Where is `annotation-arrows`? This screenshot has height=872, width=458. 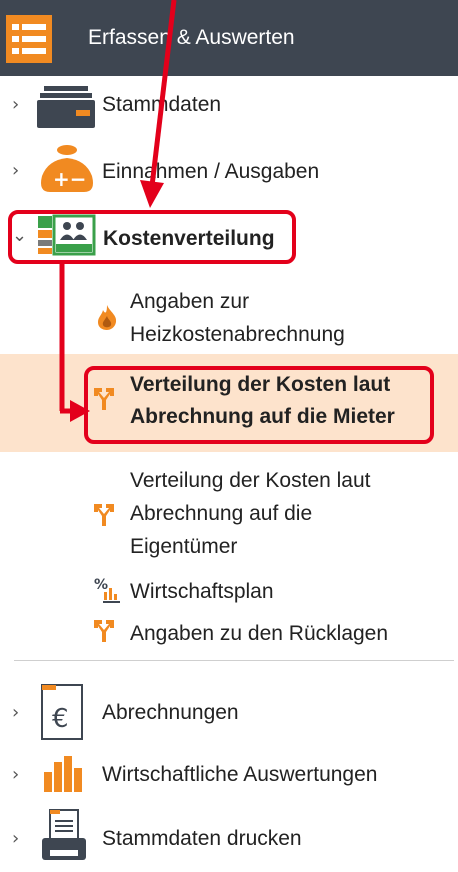
annotation-arrows is located at coordinates (118, 211).